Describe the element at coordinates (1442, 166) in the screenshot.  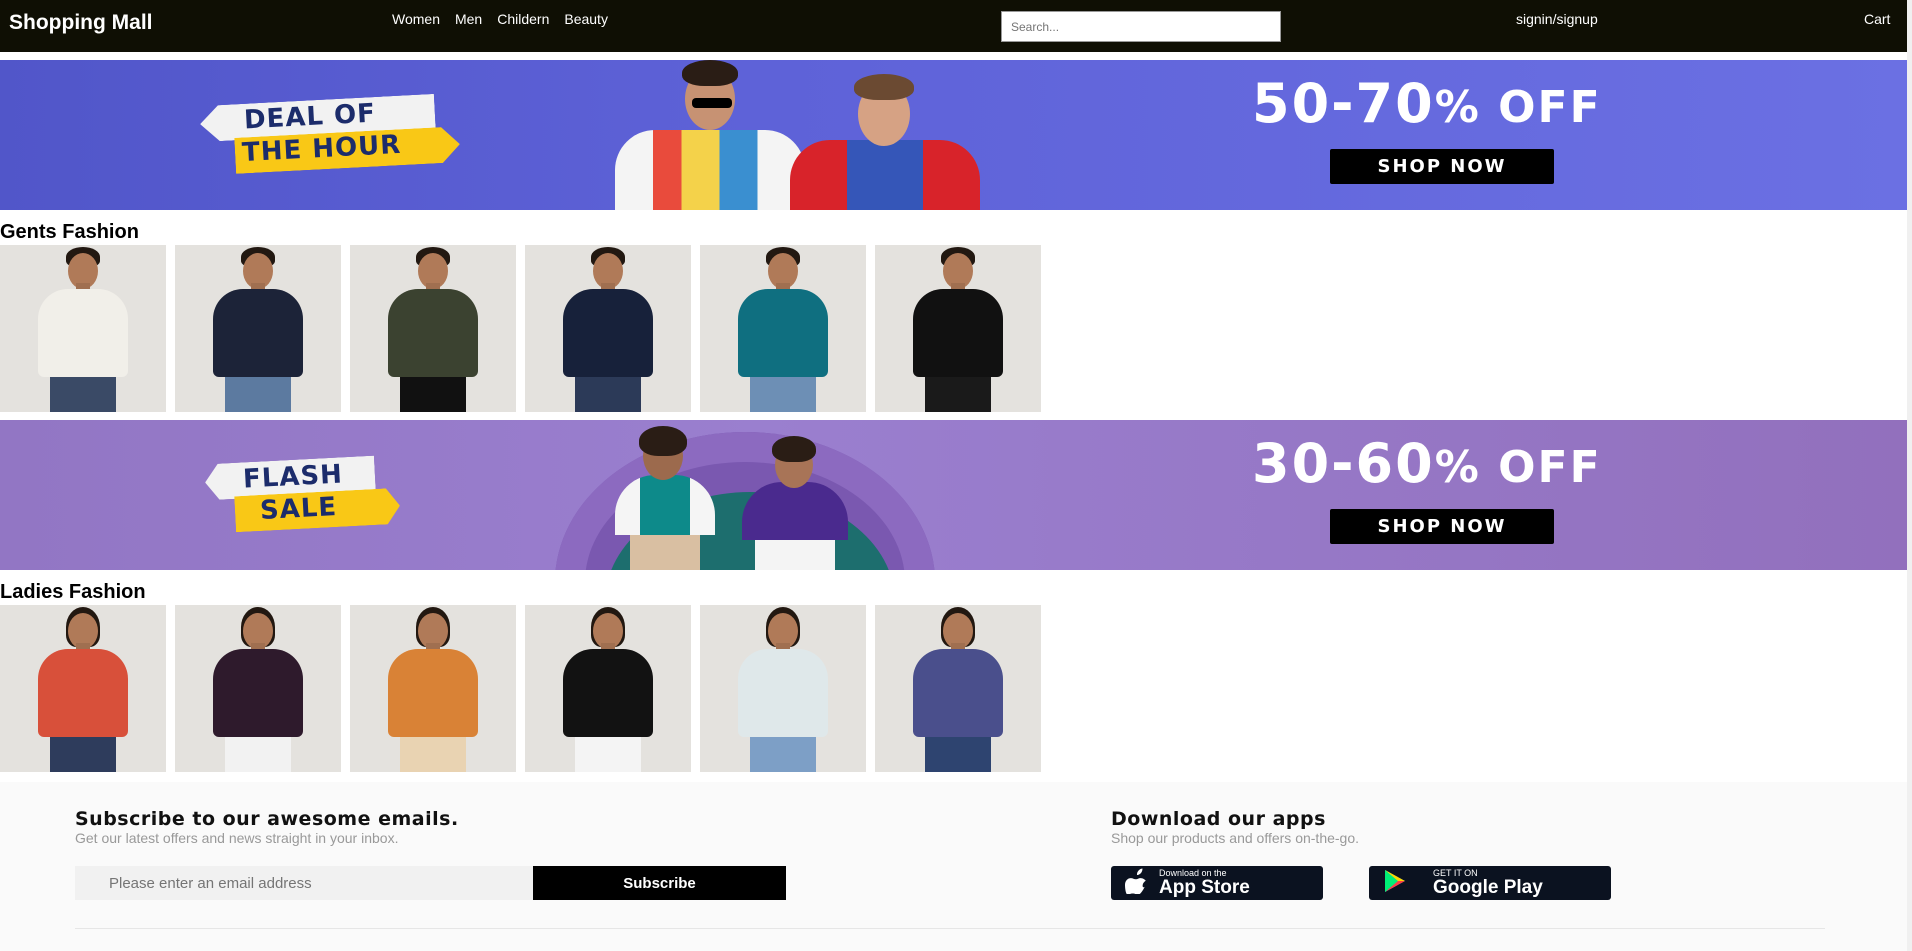
I see `deal-shop-now-button: SHOP NOW` at that location.